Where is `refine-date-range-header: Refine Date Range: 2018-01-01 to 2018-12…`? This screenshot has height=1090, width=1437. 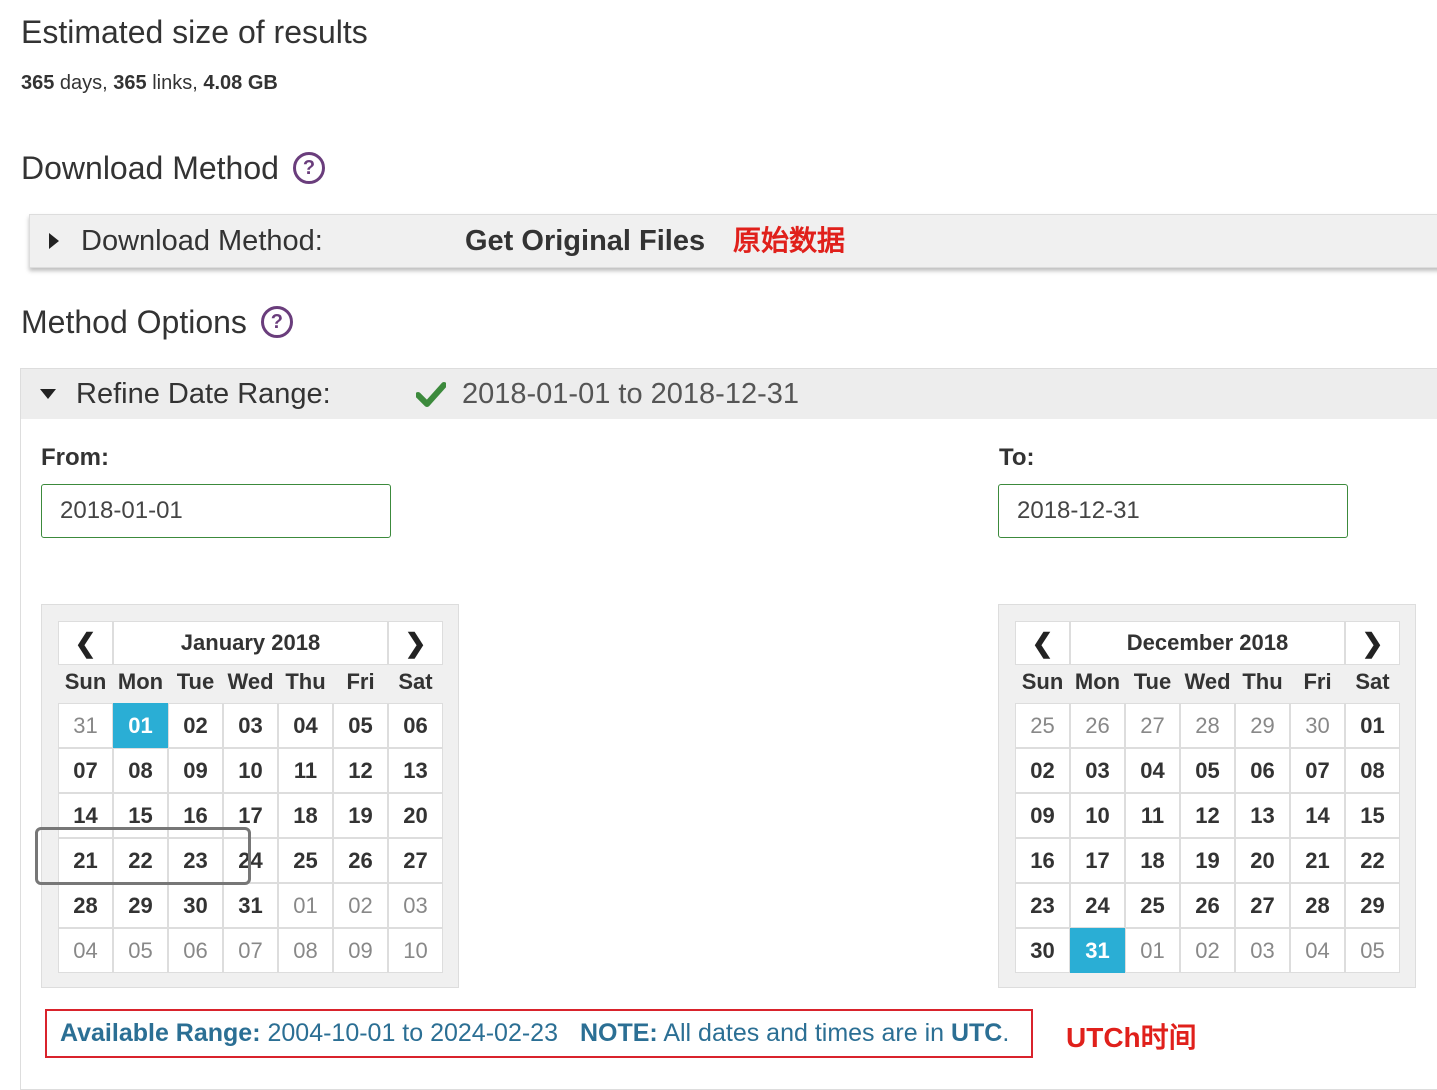 refine-date-range-header: Refine Date Range: 2018-01-01 to 2018-12… is located at coordinates (729, 394).